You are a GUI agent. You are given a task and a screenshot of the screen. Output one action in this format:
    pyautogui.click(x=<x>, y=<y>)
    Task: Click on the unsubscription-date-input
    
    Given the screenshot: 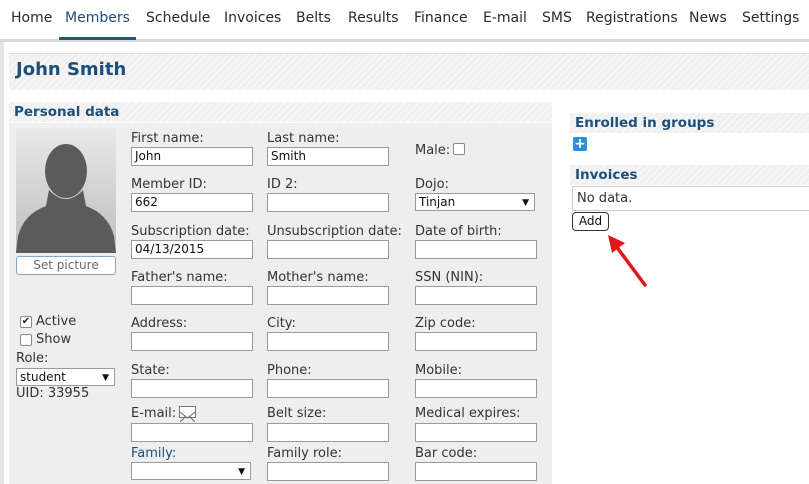 What is the action you would take?
    pyautogui.click(x=328, y=249)
    